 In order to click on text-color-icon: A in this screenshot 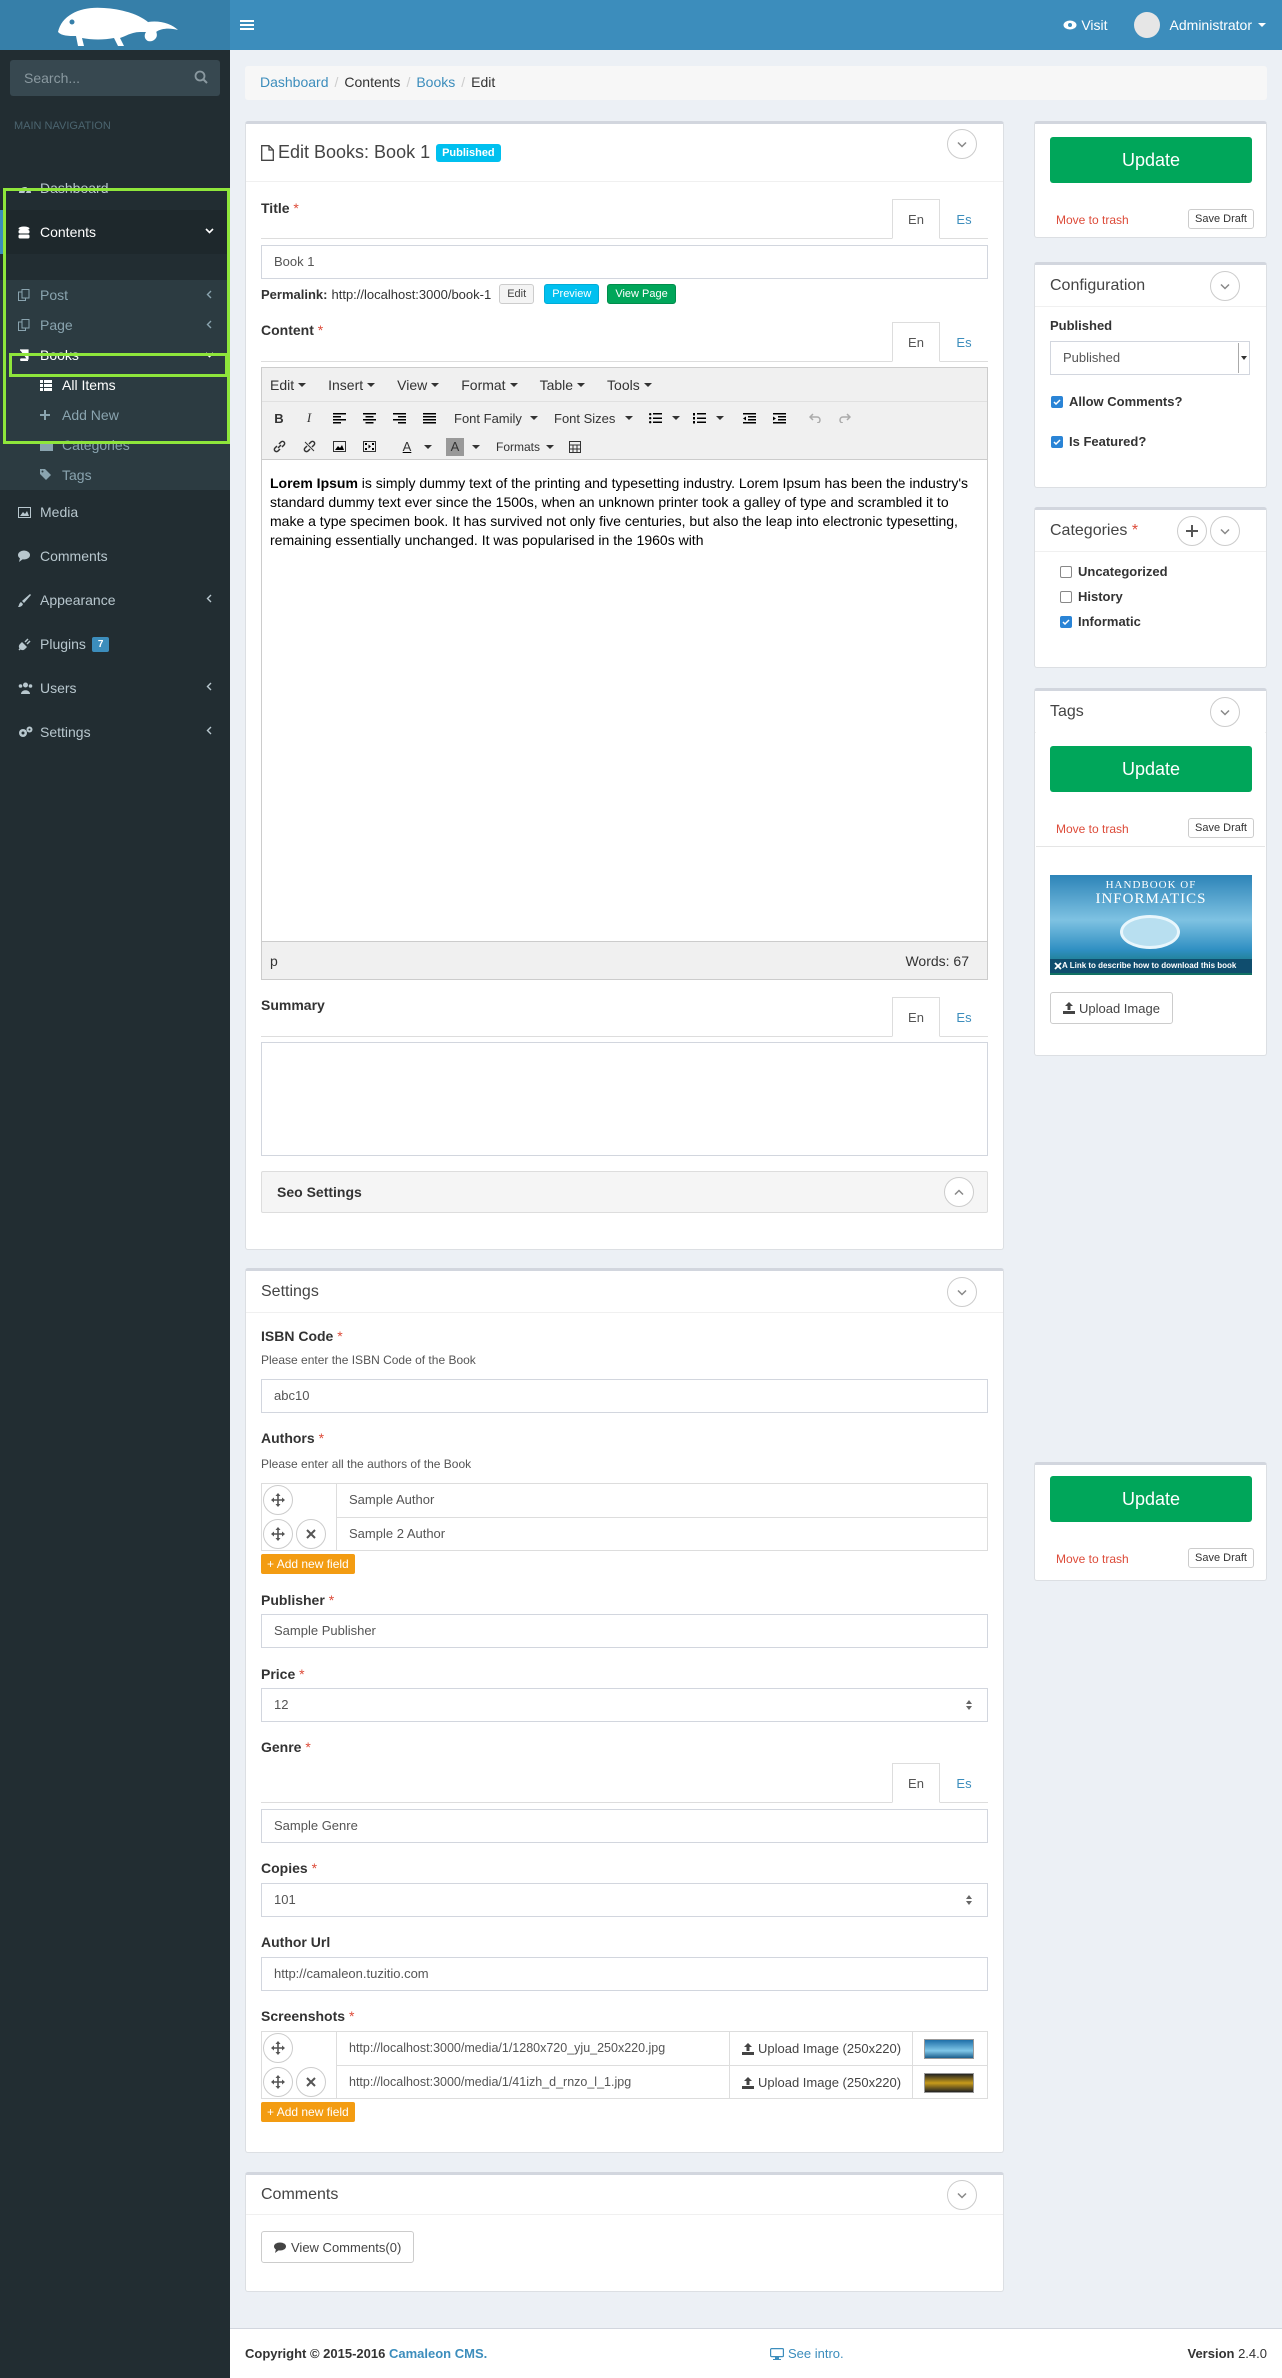, I will do `click(407, 447)`.